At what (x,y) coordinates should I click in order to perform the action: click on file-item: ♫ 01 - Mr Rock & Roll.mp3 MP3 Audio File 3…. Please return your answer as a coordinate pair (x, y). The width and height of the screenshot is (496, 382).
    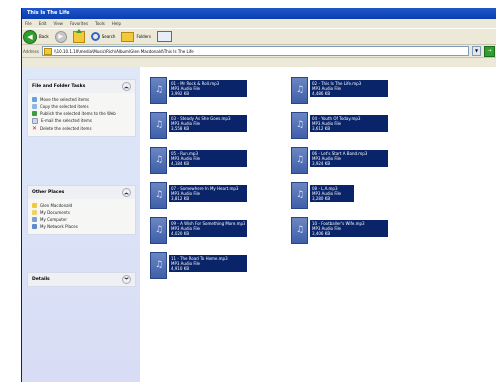
    Looking at the image, I should click on (210, 92).